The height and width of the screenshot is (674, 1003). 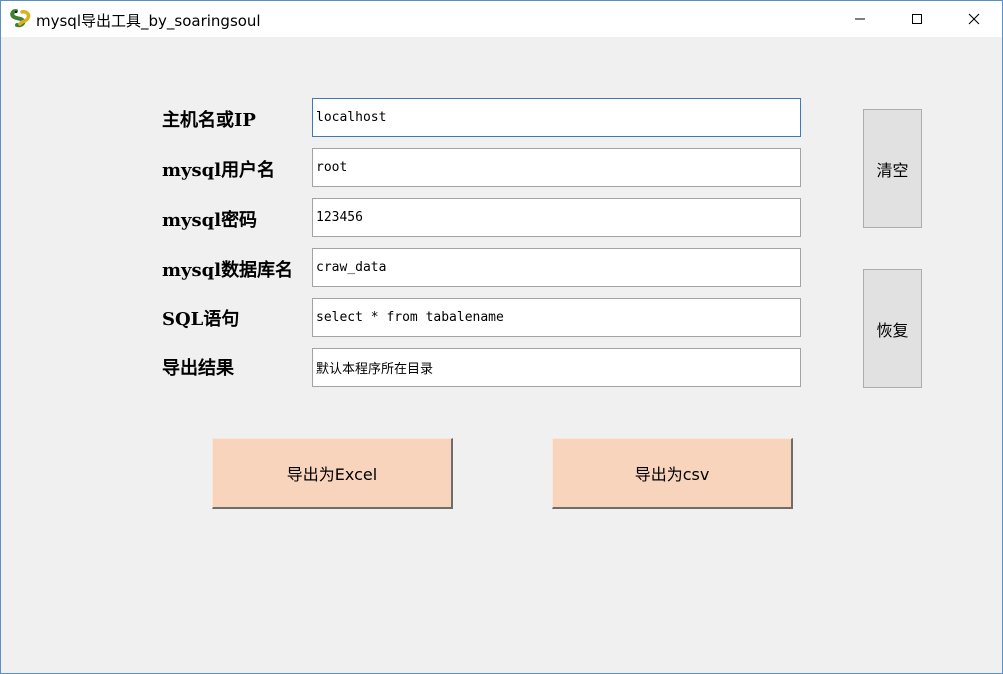 I want to click on close-icon, so click(x=974, y=19).